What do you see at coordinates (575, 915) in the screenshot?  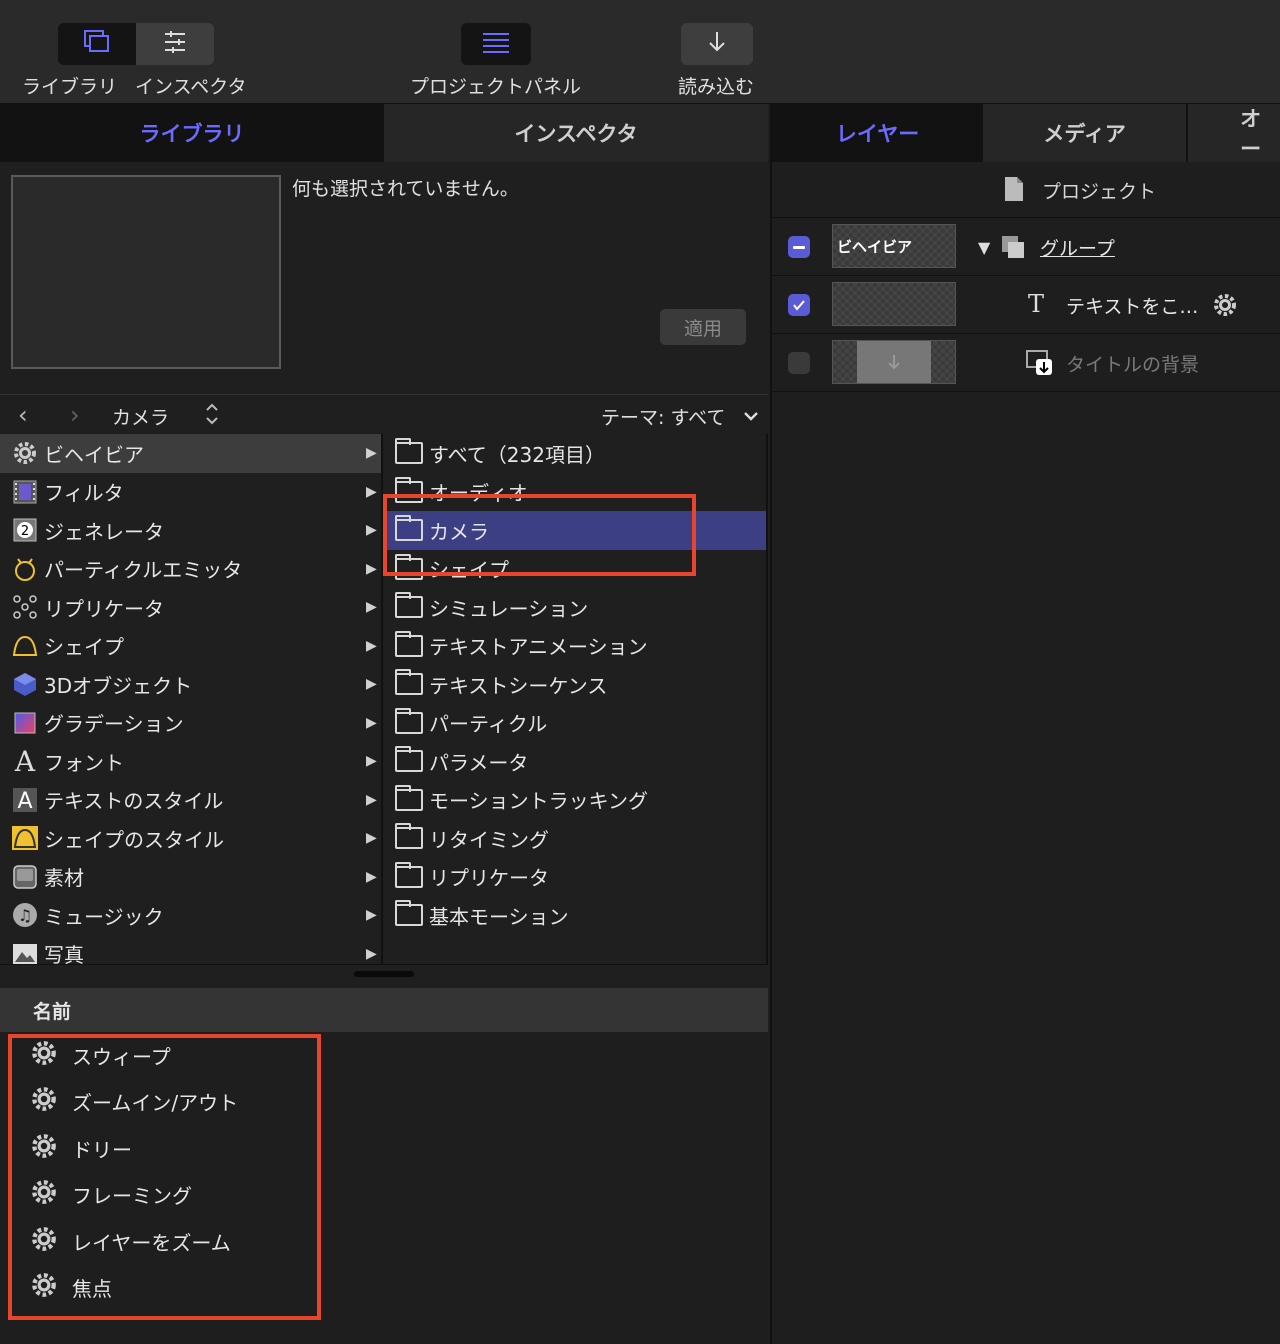 I see `subfolder-item: 基本モーション` at bounding box center [575, 915].